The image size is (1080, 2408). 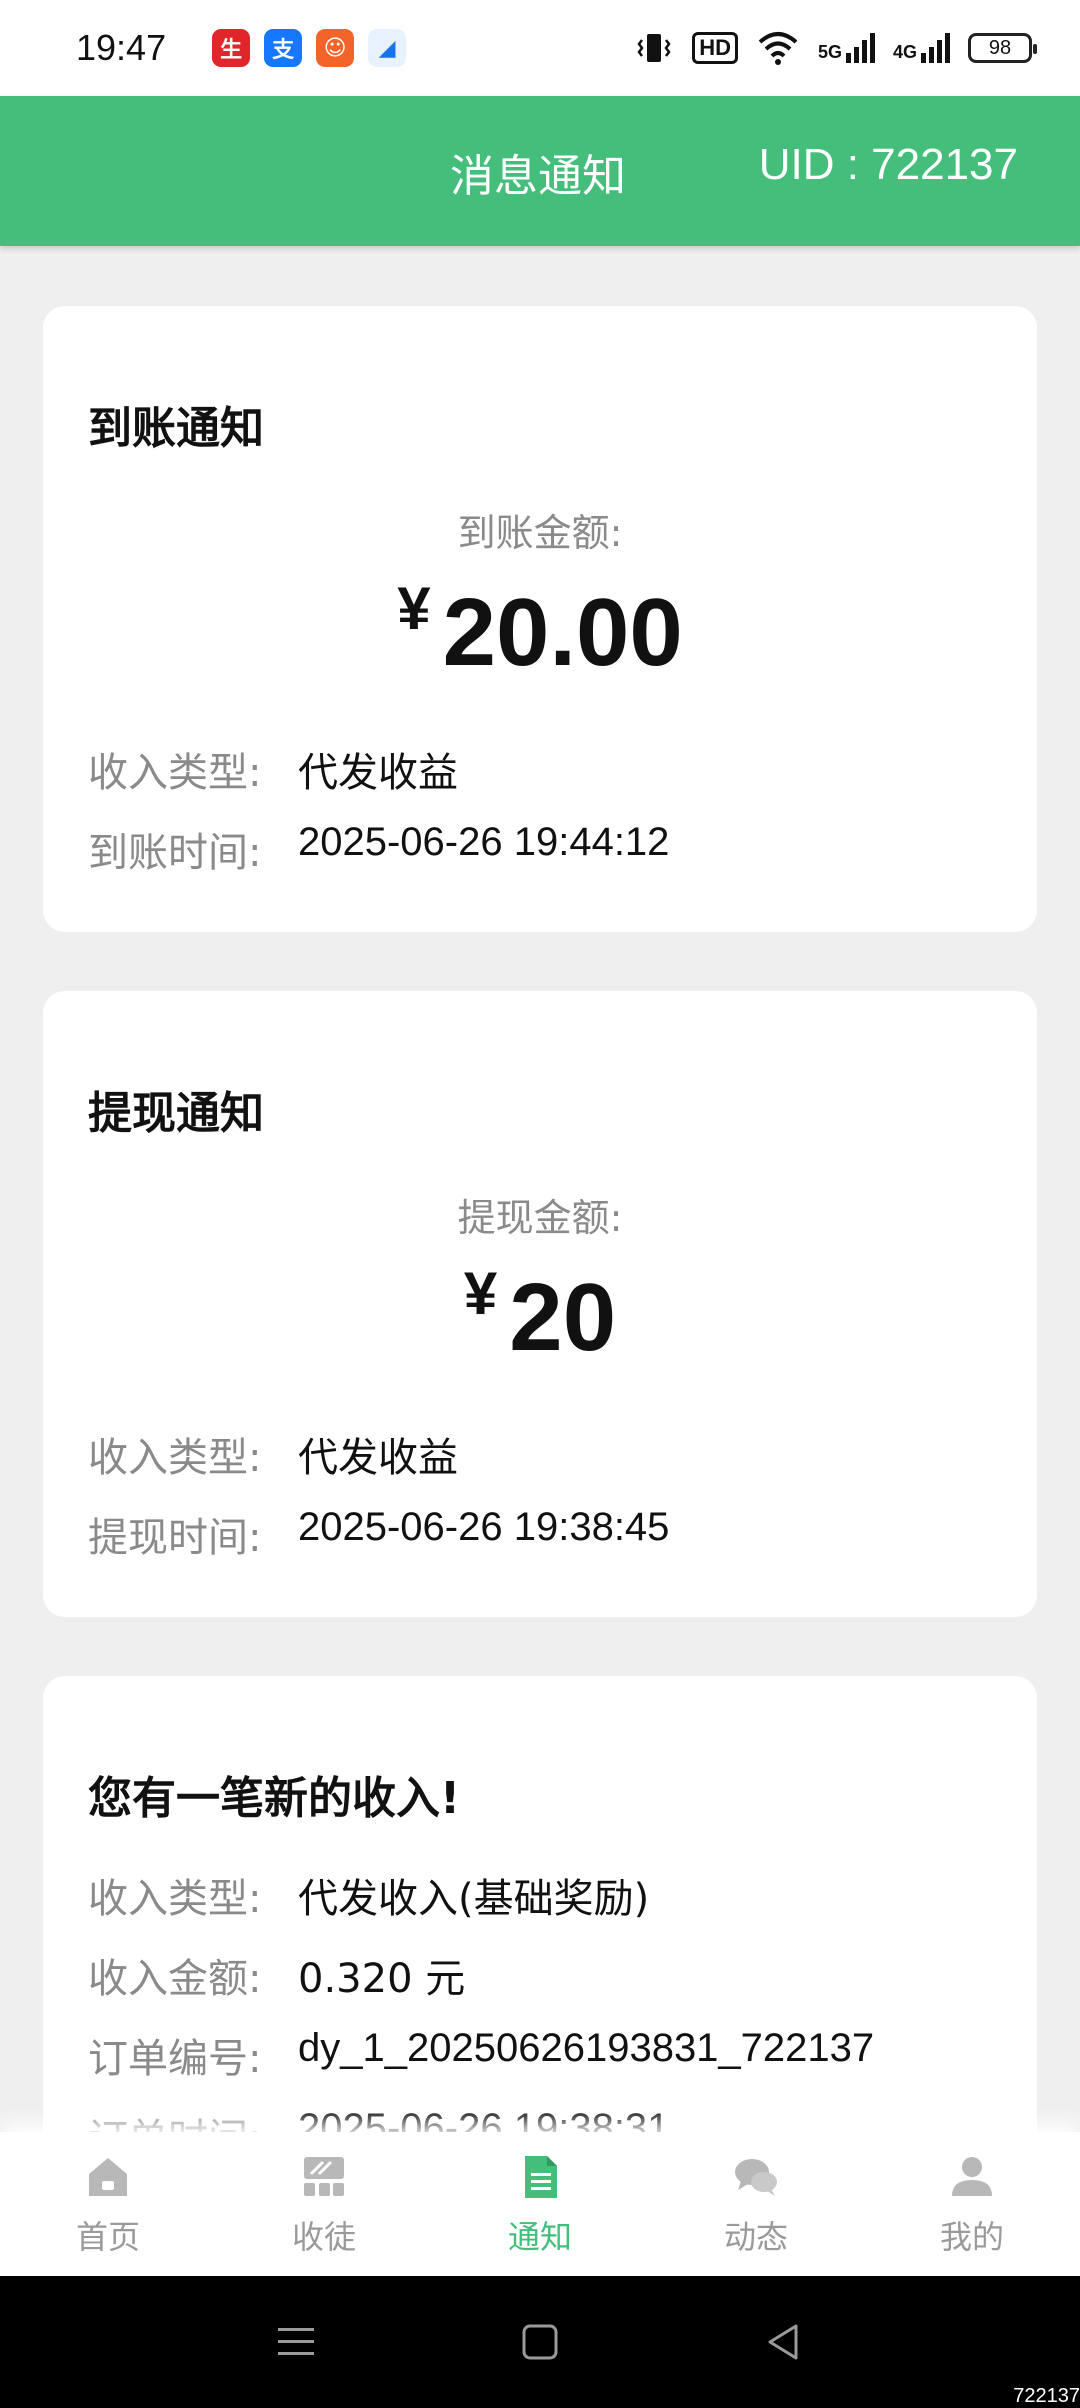 What do you see at coordinates (540, 48) in the screenshot?
I see `status-bar: 19:47 生 支 ☺ ◢ HD 5G 4G 98` at bounding box center [540, 48].